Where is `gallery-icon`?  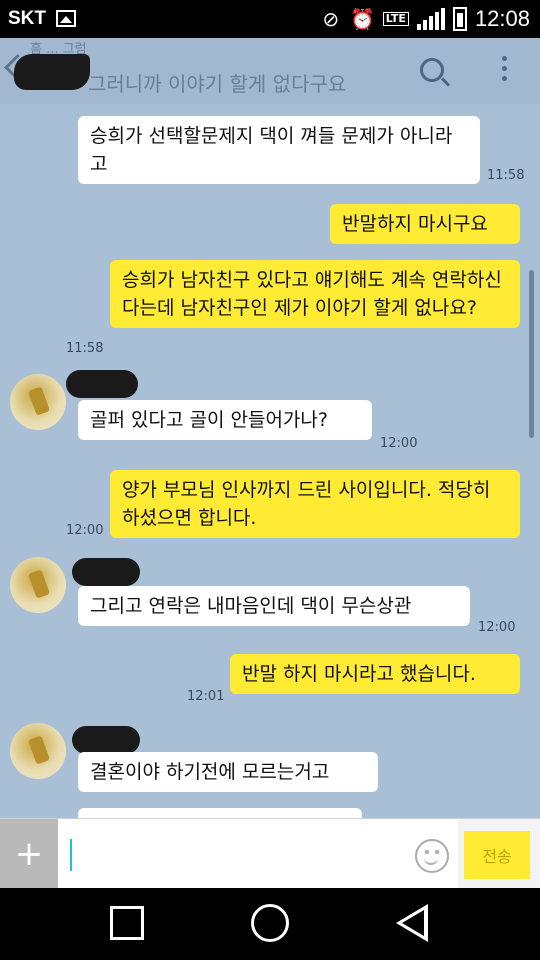 gallery-icon is located at coordinates (66, 18).